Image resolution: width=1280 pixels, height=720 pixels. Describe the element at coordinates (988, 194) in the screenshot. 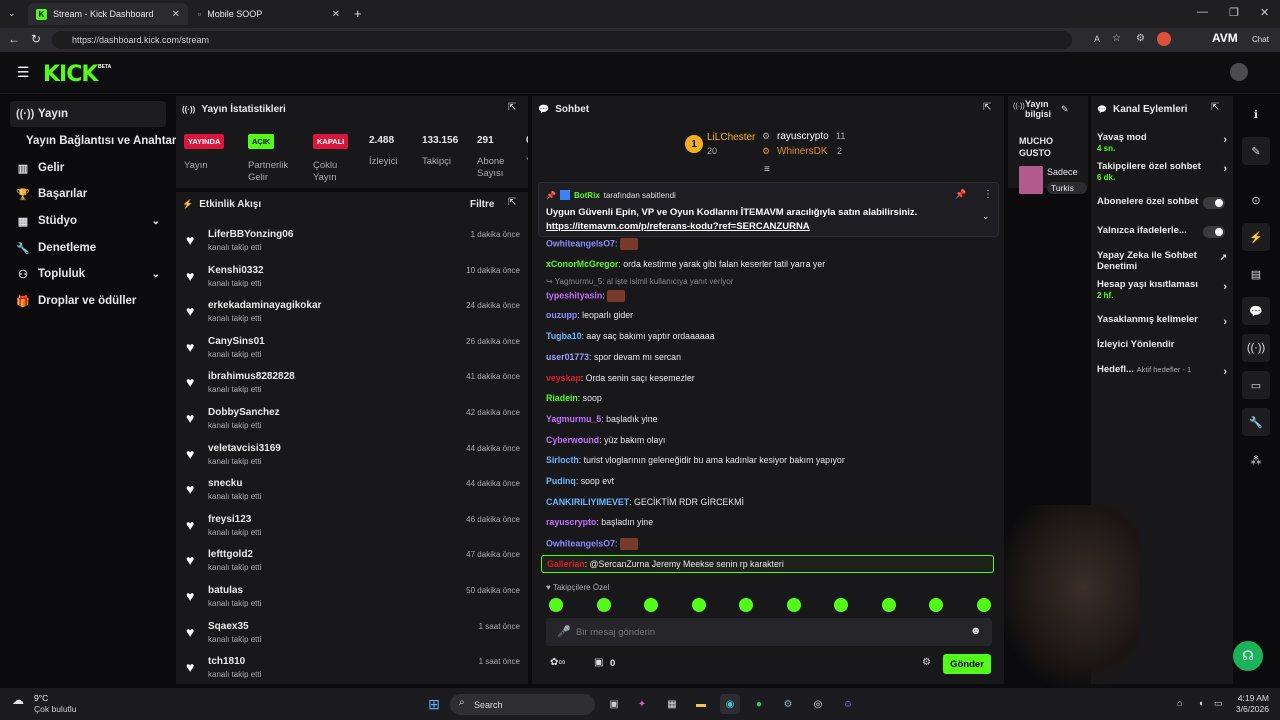

I see `more-options-icon: ⋮` at that location.